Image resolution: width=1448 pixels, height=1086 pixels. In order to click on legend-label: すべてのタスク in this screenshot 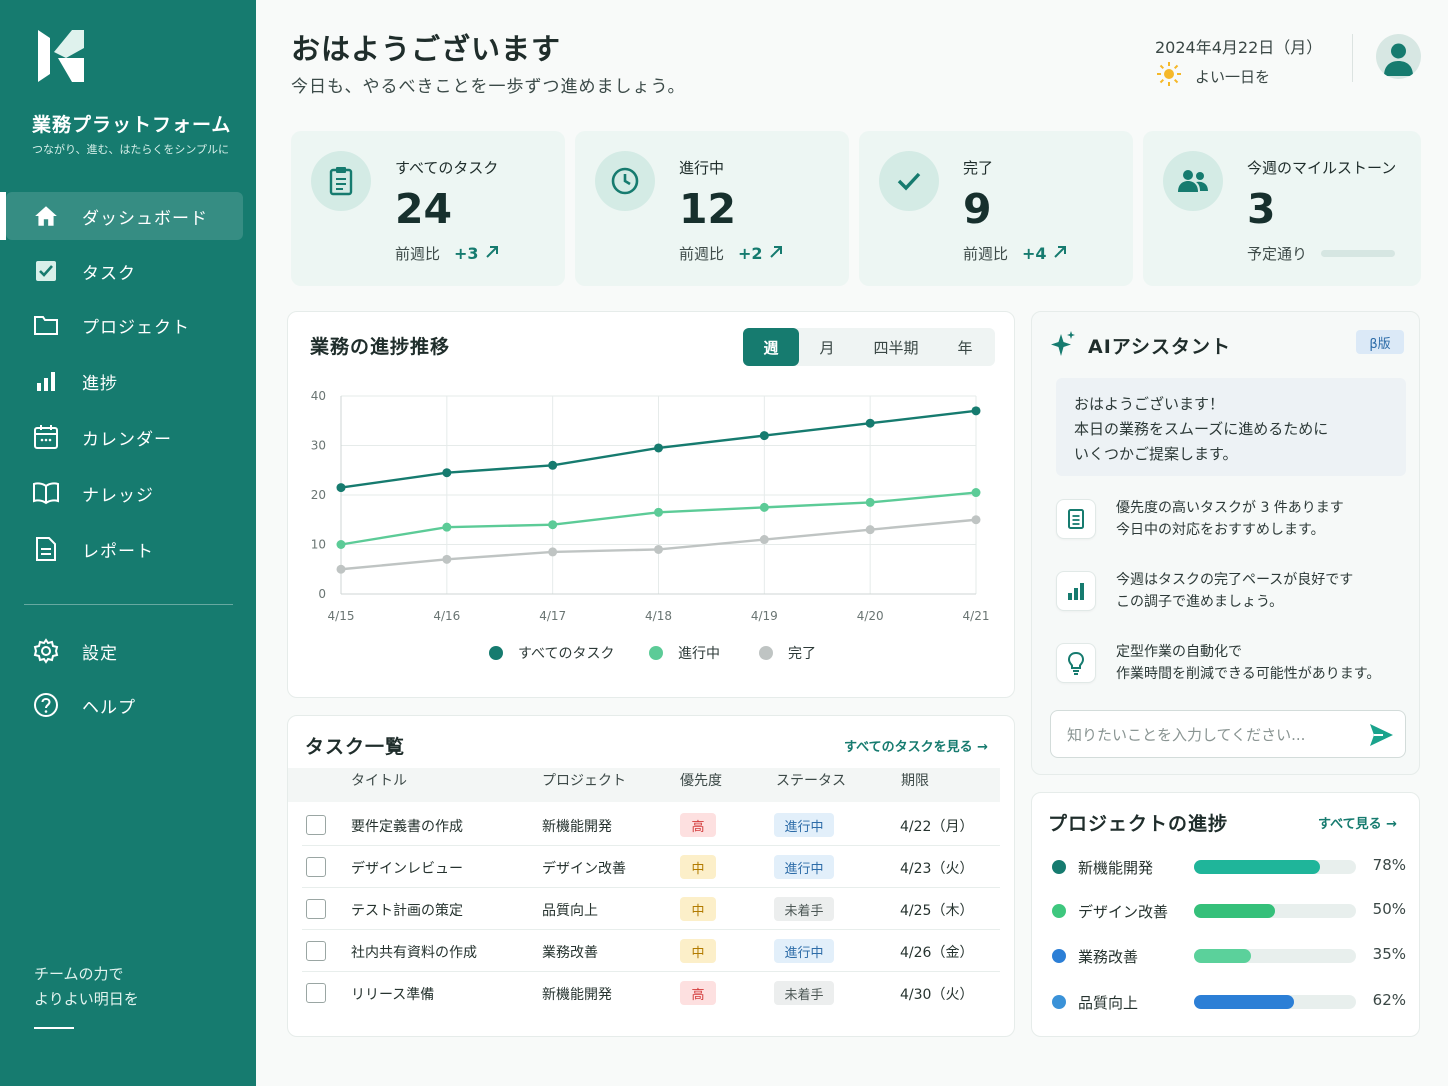, I will do `click(566, 654)`.